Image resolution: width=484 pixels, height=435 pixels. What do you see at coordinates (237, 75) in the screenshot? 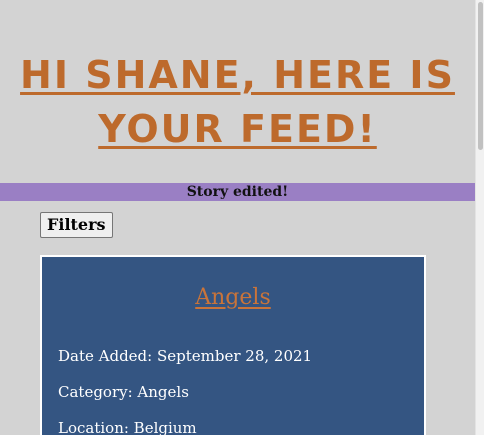
I see `feed-heading-line-1: Hi Shane, here is` at bounding box center [237, 75].